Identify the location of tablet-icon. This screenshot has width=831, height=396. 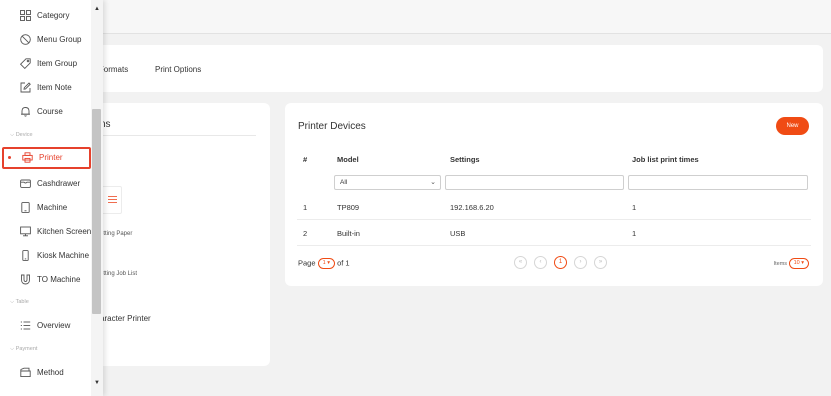
(25, 207).